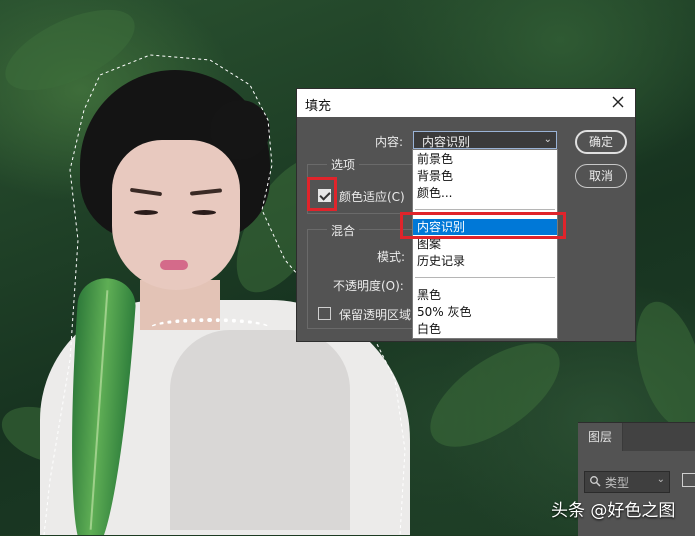 This screenshot has height=536, width=695. I want to click on mode-label: 模式:, so click(391, 257).